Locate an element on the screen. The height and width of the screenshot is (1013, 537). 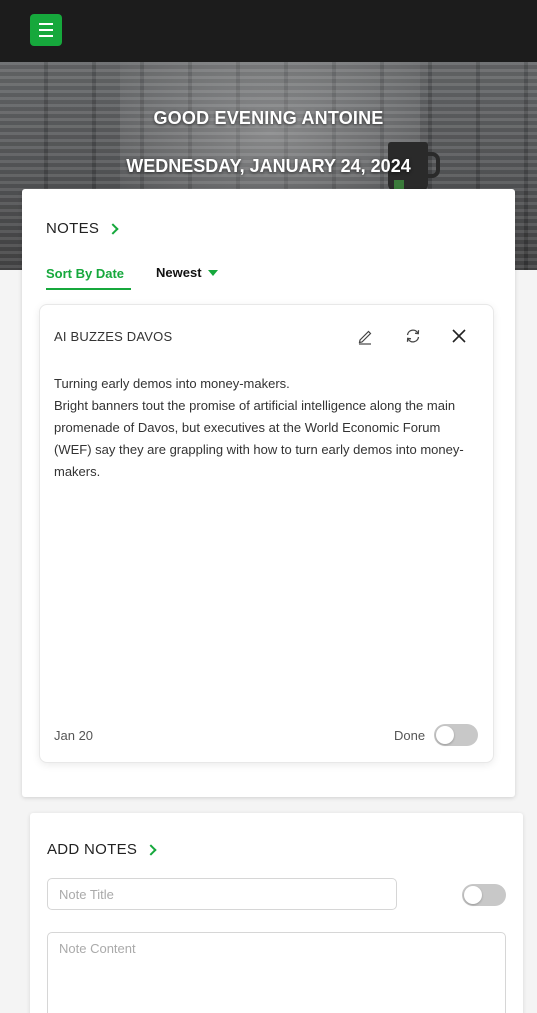
add-notes-title: ADD NOTES is located at coordinates (92, 849).